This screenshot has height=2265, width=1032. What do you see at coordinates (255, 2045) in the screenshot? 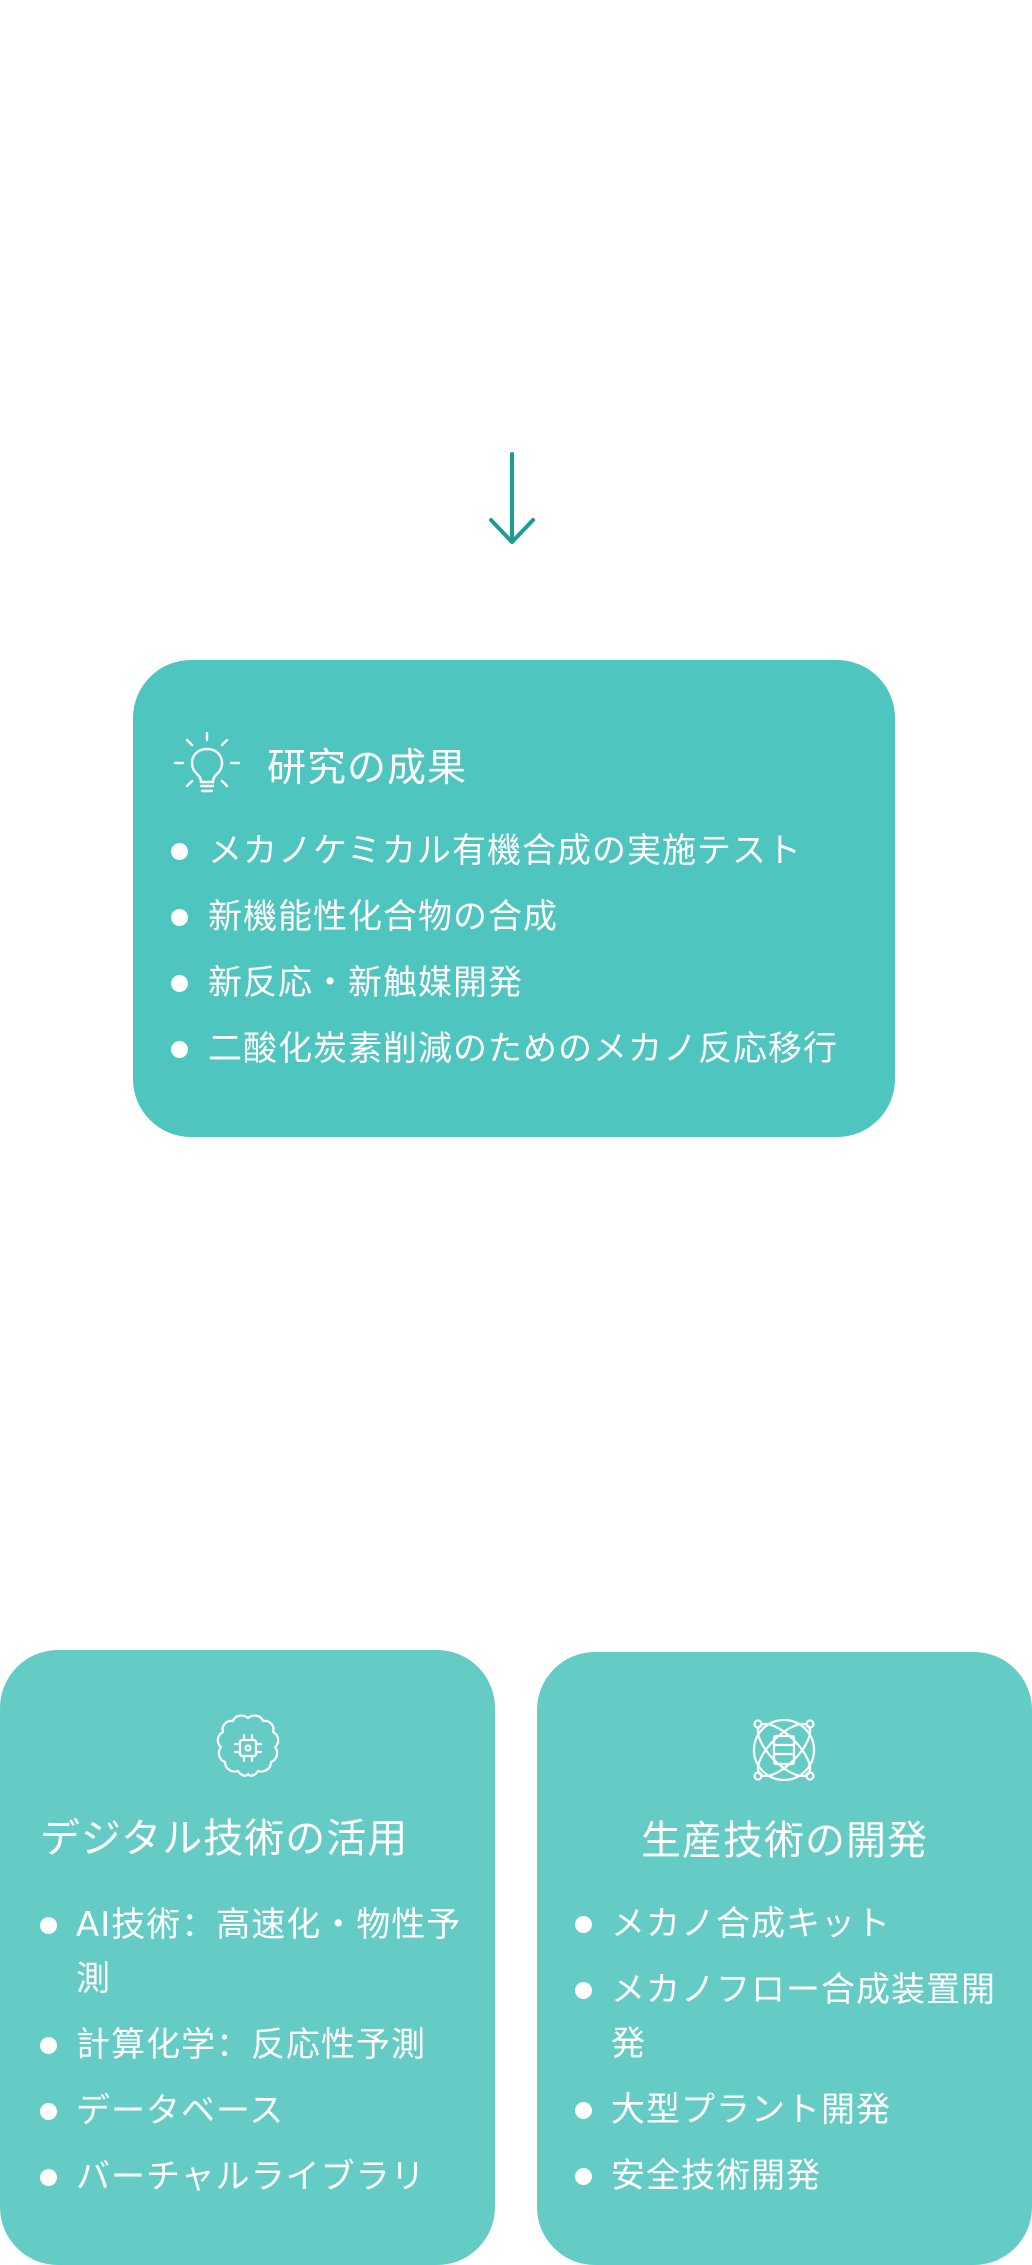
I see `list-item: 計算化学：反応性予測` at bounding box center [255, 2045].